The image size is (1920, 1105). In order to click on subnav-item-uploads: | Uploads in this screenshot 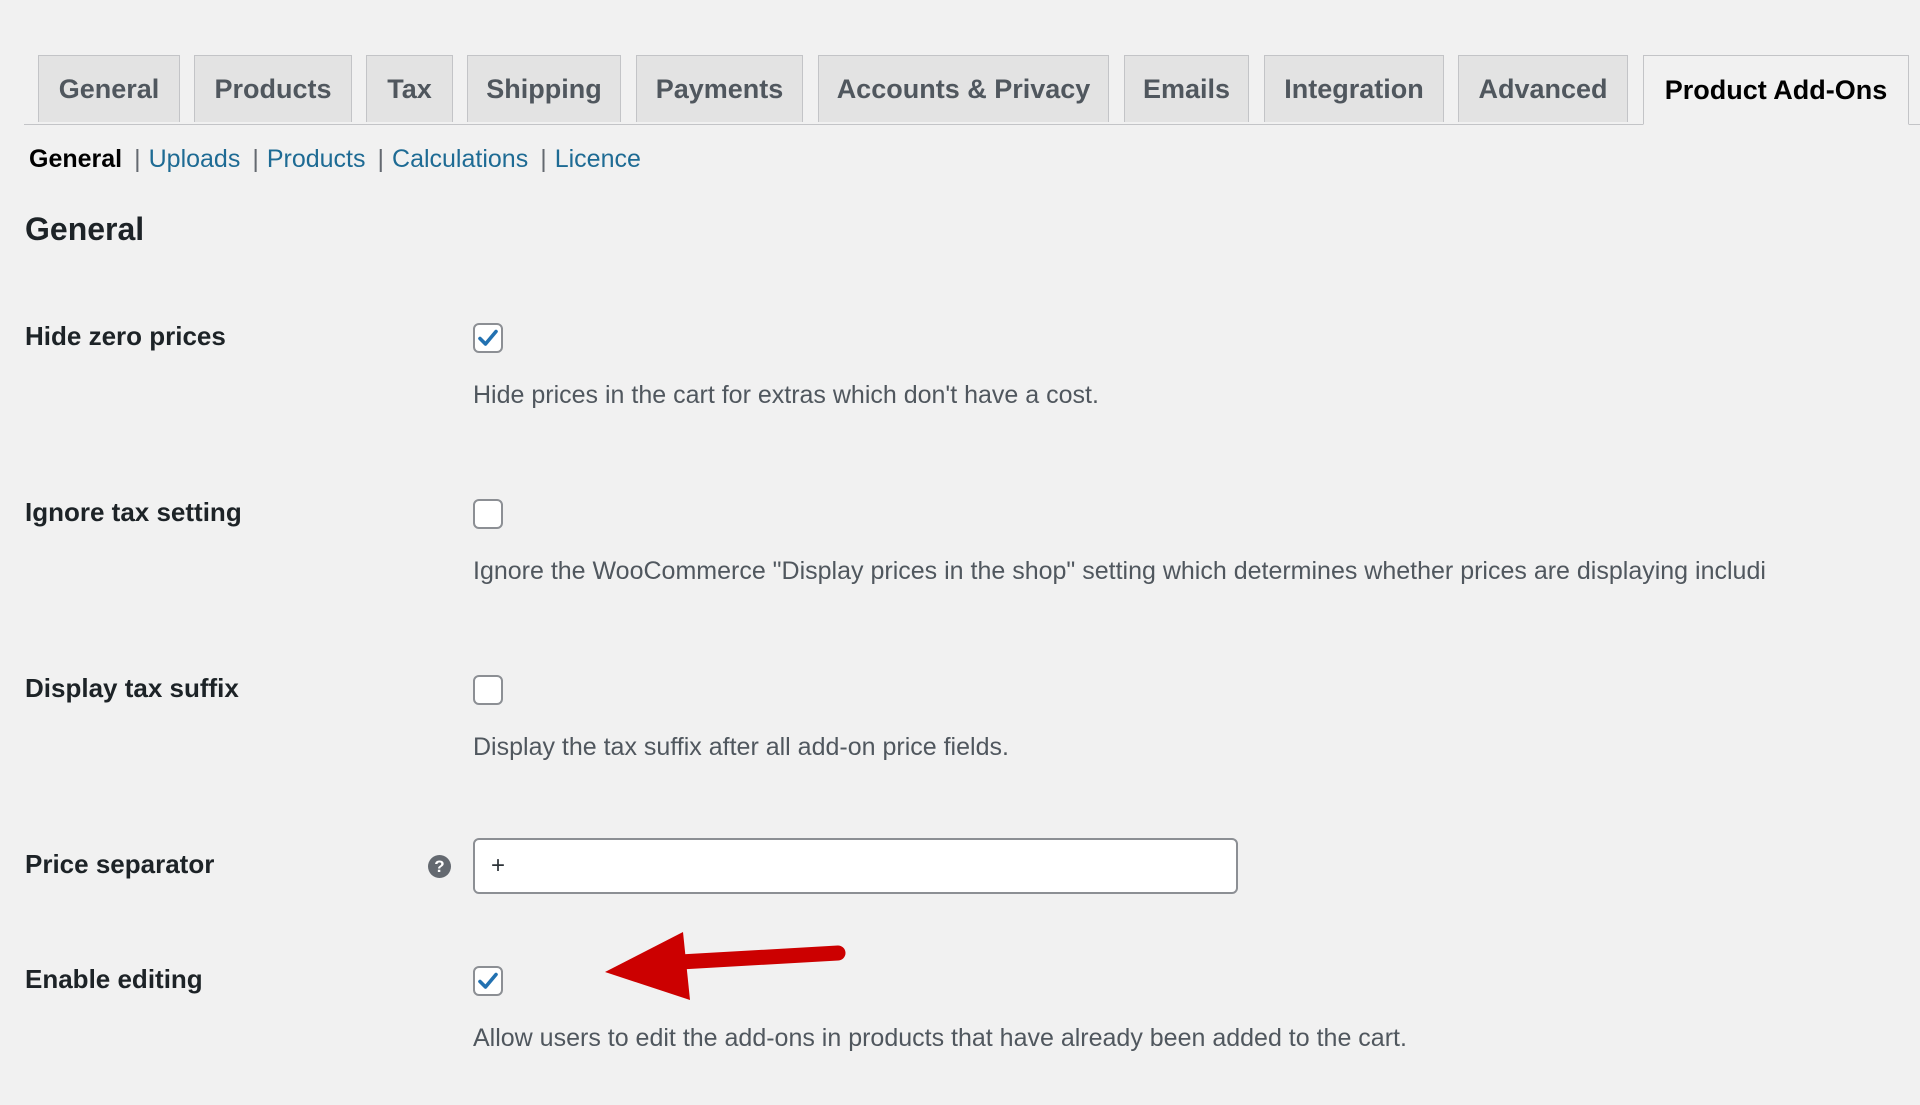, I will do `click(181, 159)`.